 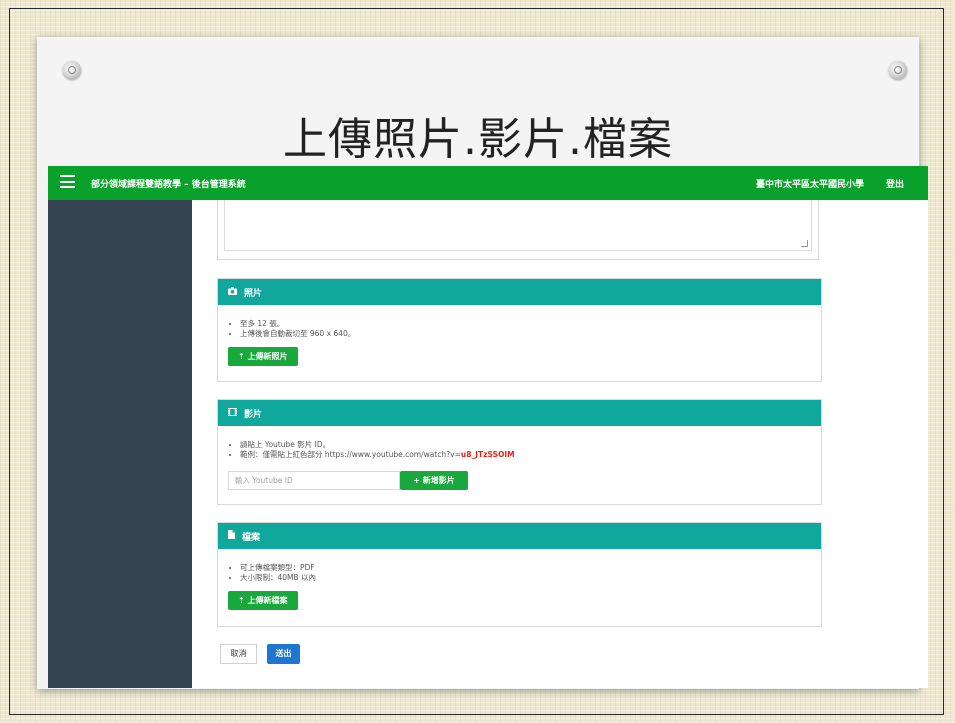 I want to click on videos-note: 請貼上 Youtube 影片 ID。, so click(x=530, y=445).